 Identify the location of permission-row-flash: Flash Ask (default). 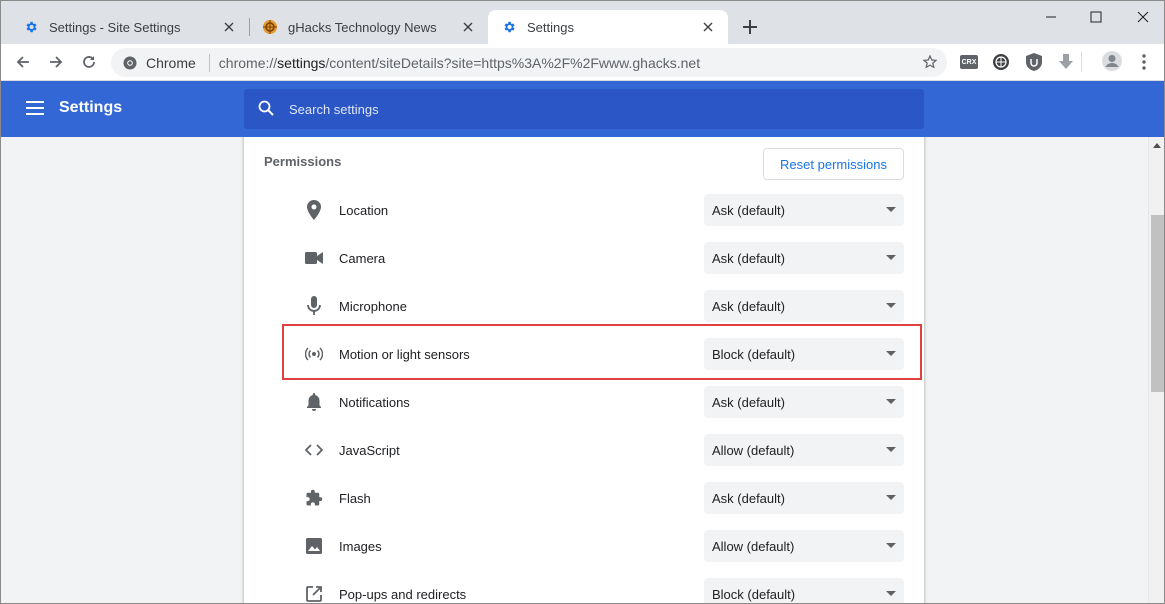
(584, 498).